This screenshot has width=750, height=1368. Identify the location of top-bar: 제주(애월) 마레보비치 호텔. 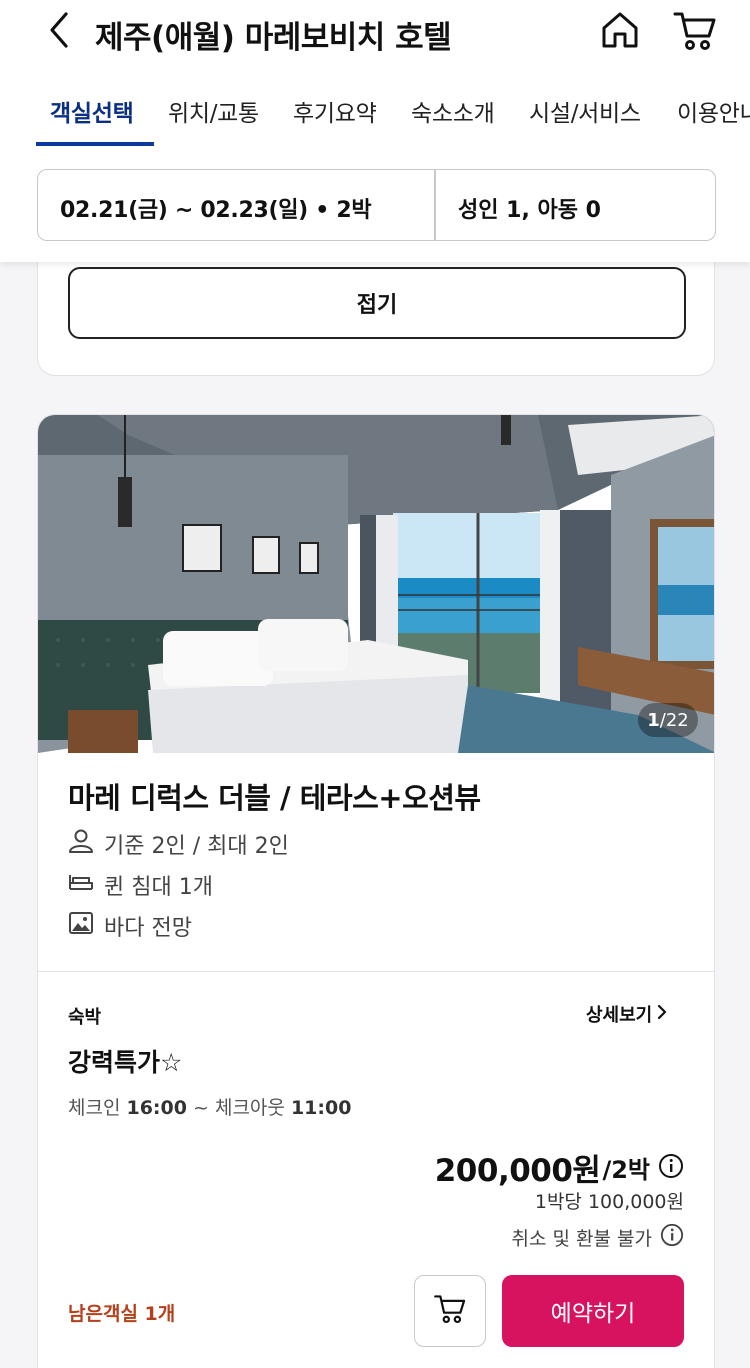
(375, 35).